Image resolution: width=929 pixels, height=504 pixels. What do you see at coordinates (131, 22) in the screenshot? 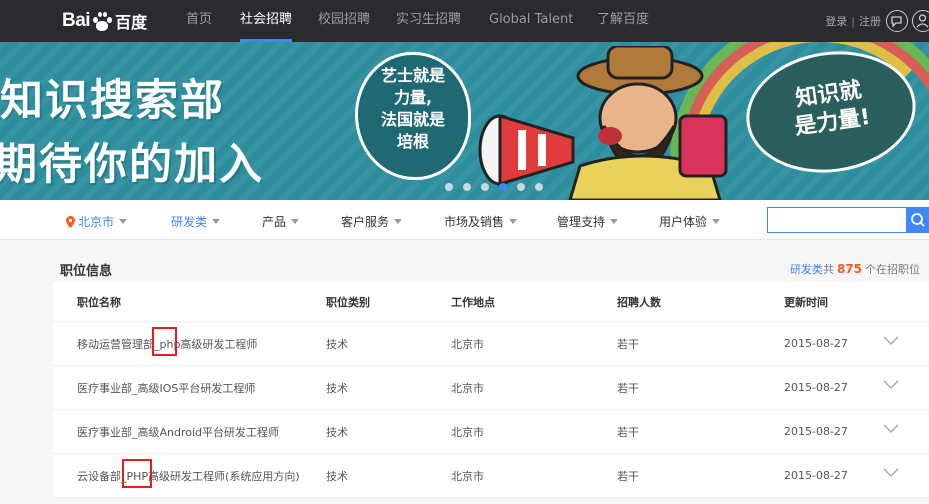
I see `logo-cn: 百度` at bounding box center [131, 22].